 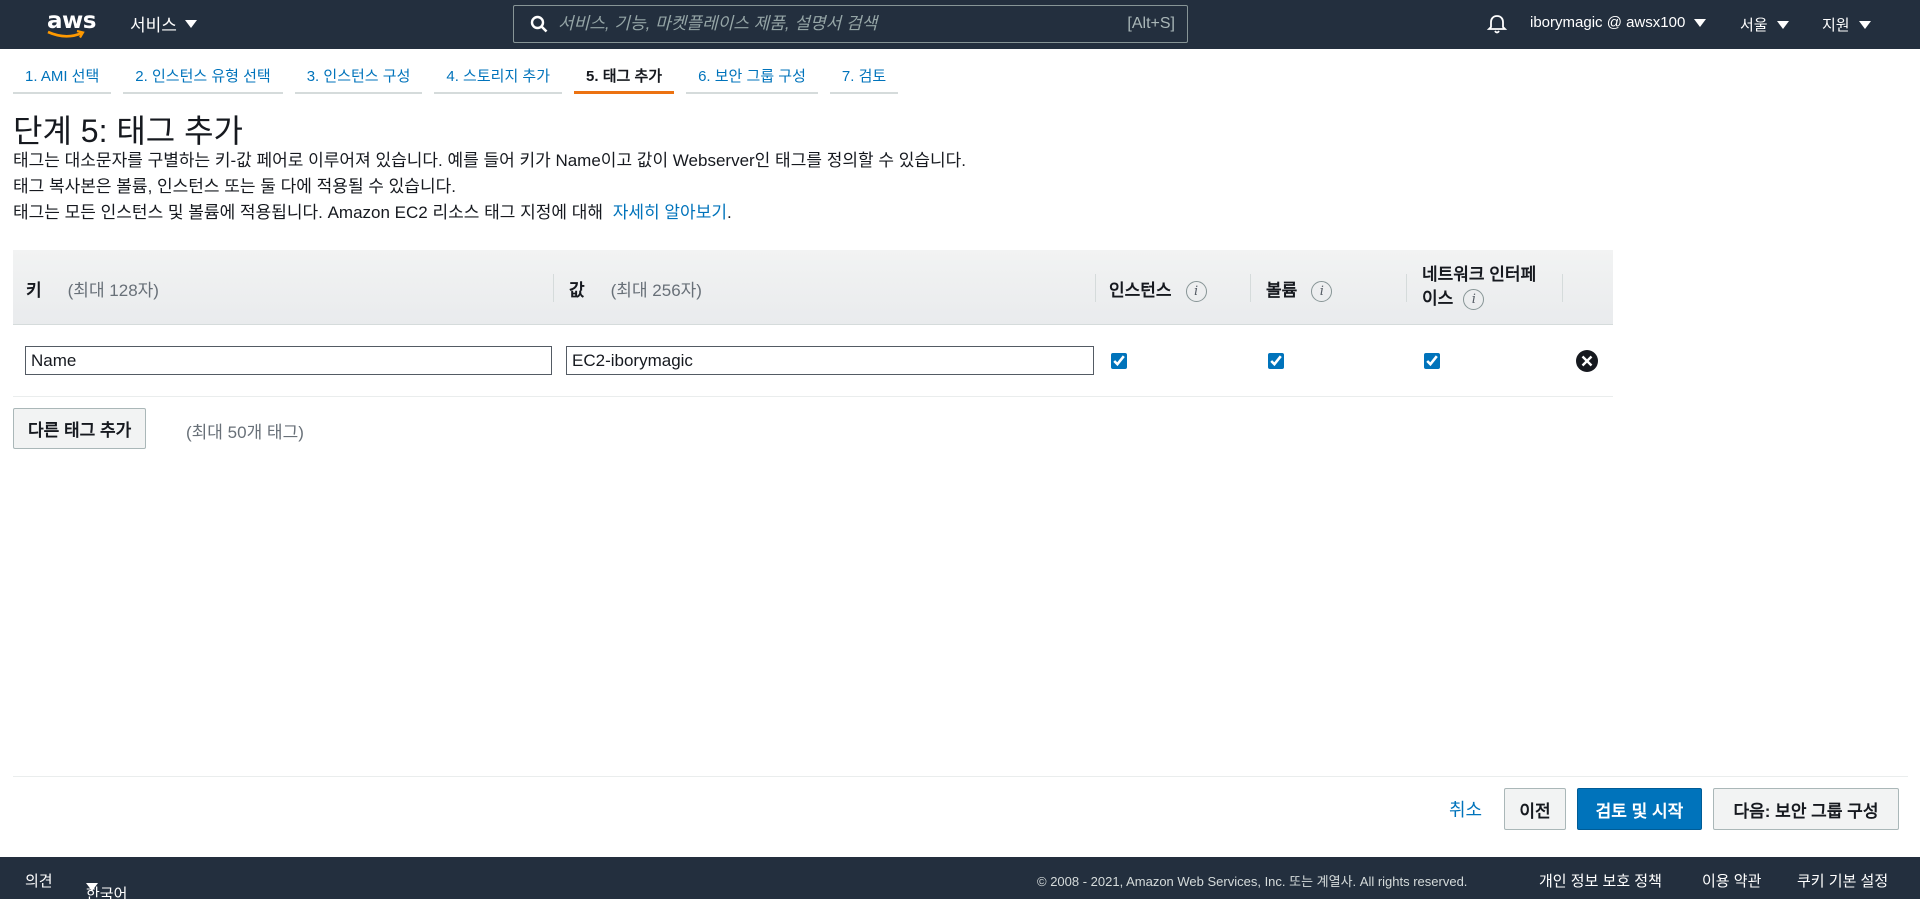 I want to click on region-menu: 서울, so click(x=1764, y=24).